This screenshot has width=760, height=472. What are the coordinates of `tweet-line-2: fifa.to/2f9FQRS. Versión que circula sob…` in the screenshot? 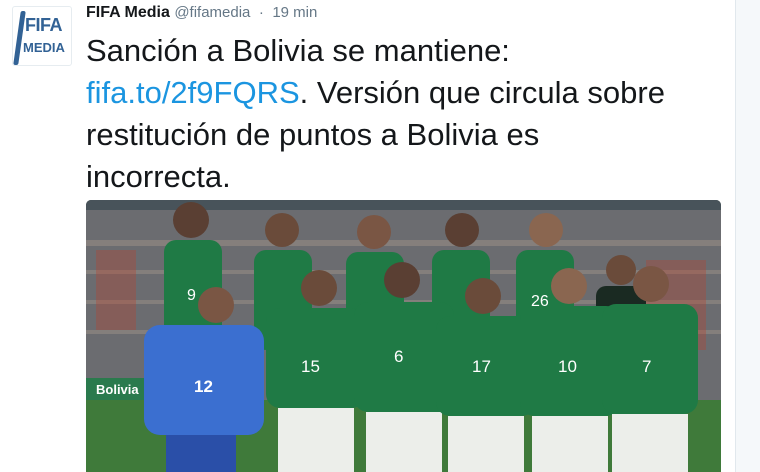 It's located at (406, 93).